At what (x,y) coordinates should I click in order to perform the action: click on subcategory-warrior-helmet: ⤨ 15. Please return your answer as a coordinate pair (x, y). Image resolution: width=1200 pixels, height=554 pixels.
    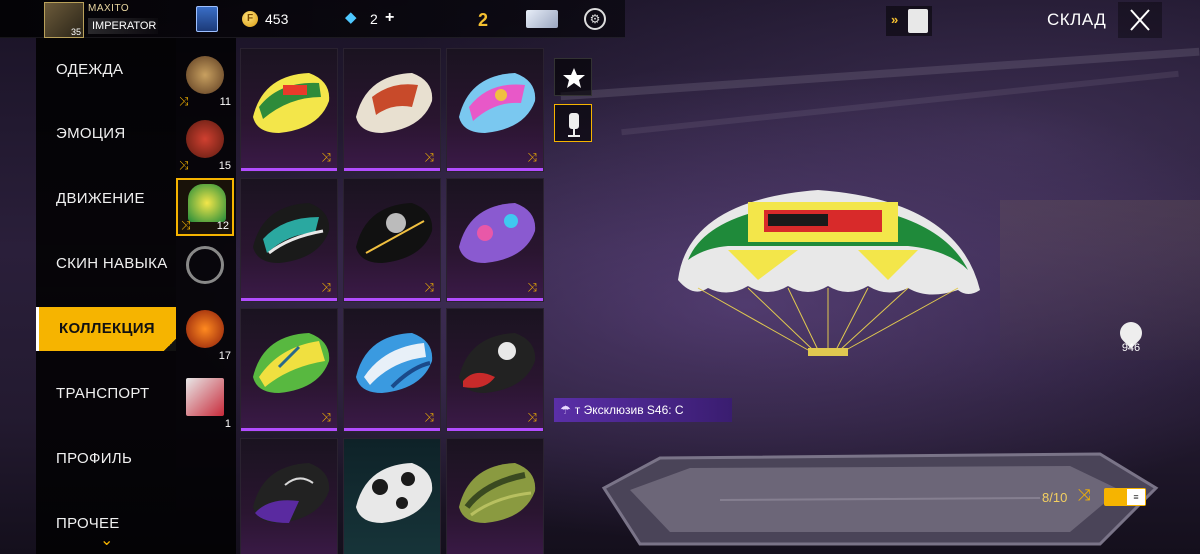
    Looking at the image, I should click on (205, 145).